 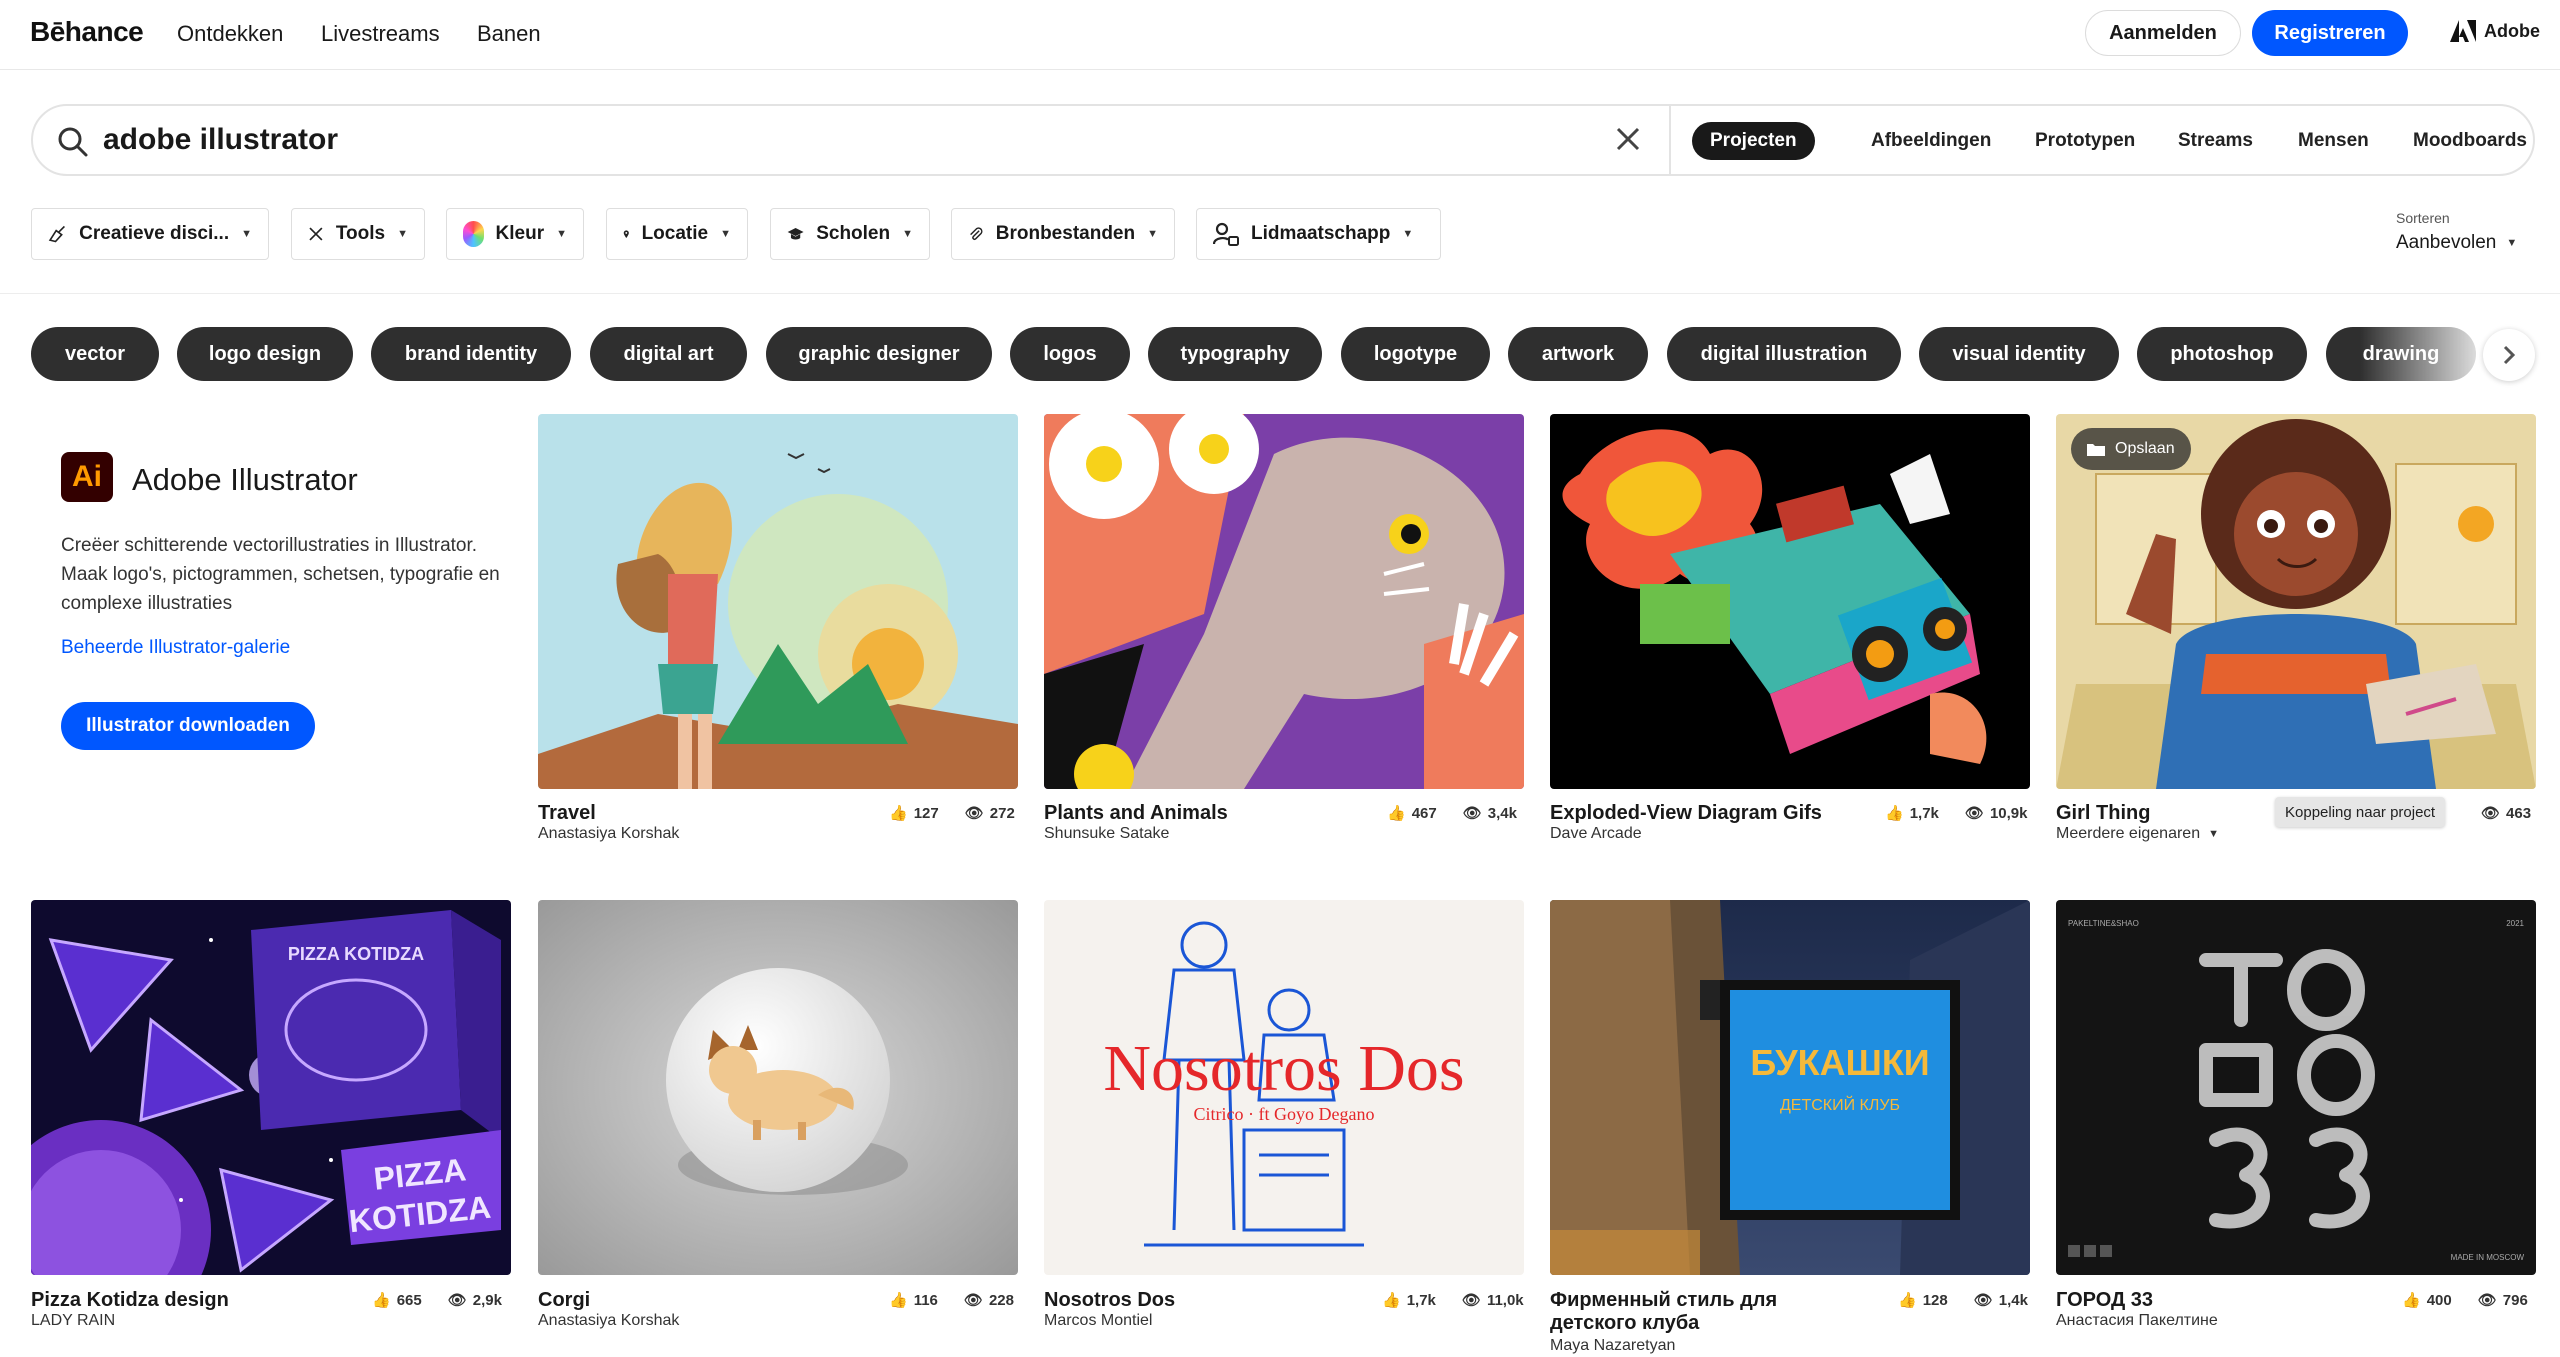 I want to click on sort-value: Aanbevolen, so click(x=2446, y=242).